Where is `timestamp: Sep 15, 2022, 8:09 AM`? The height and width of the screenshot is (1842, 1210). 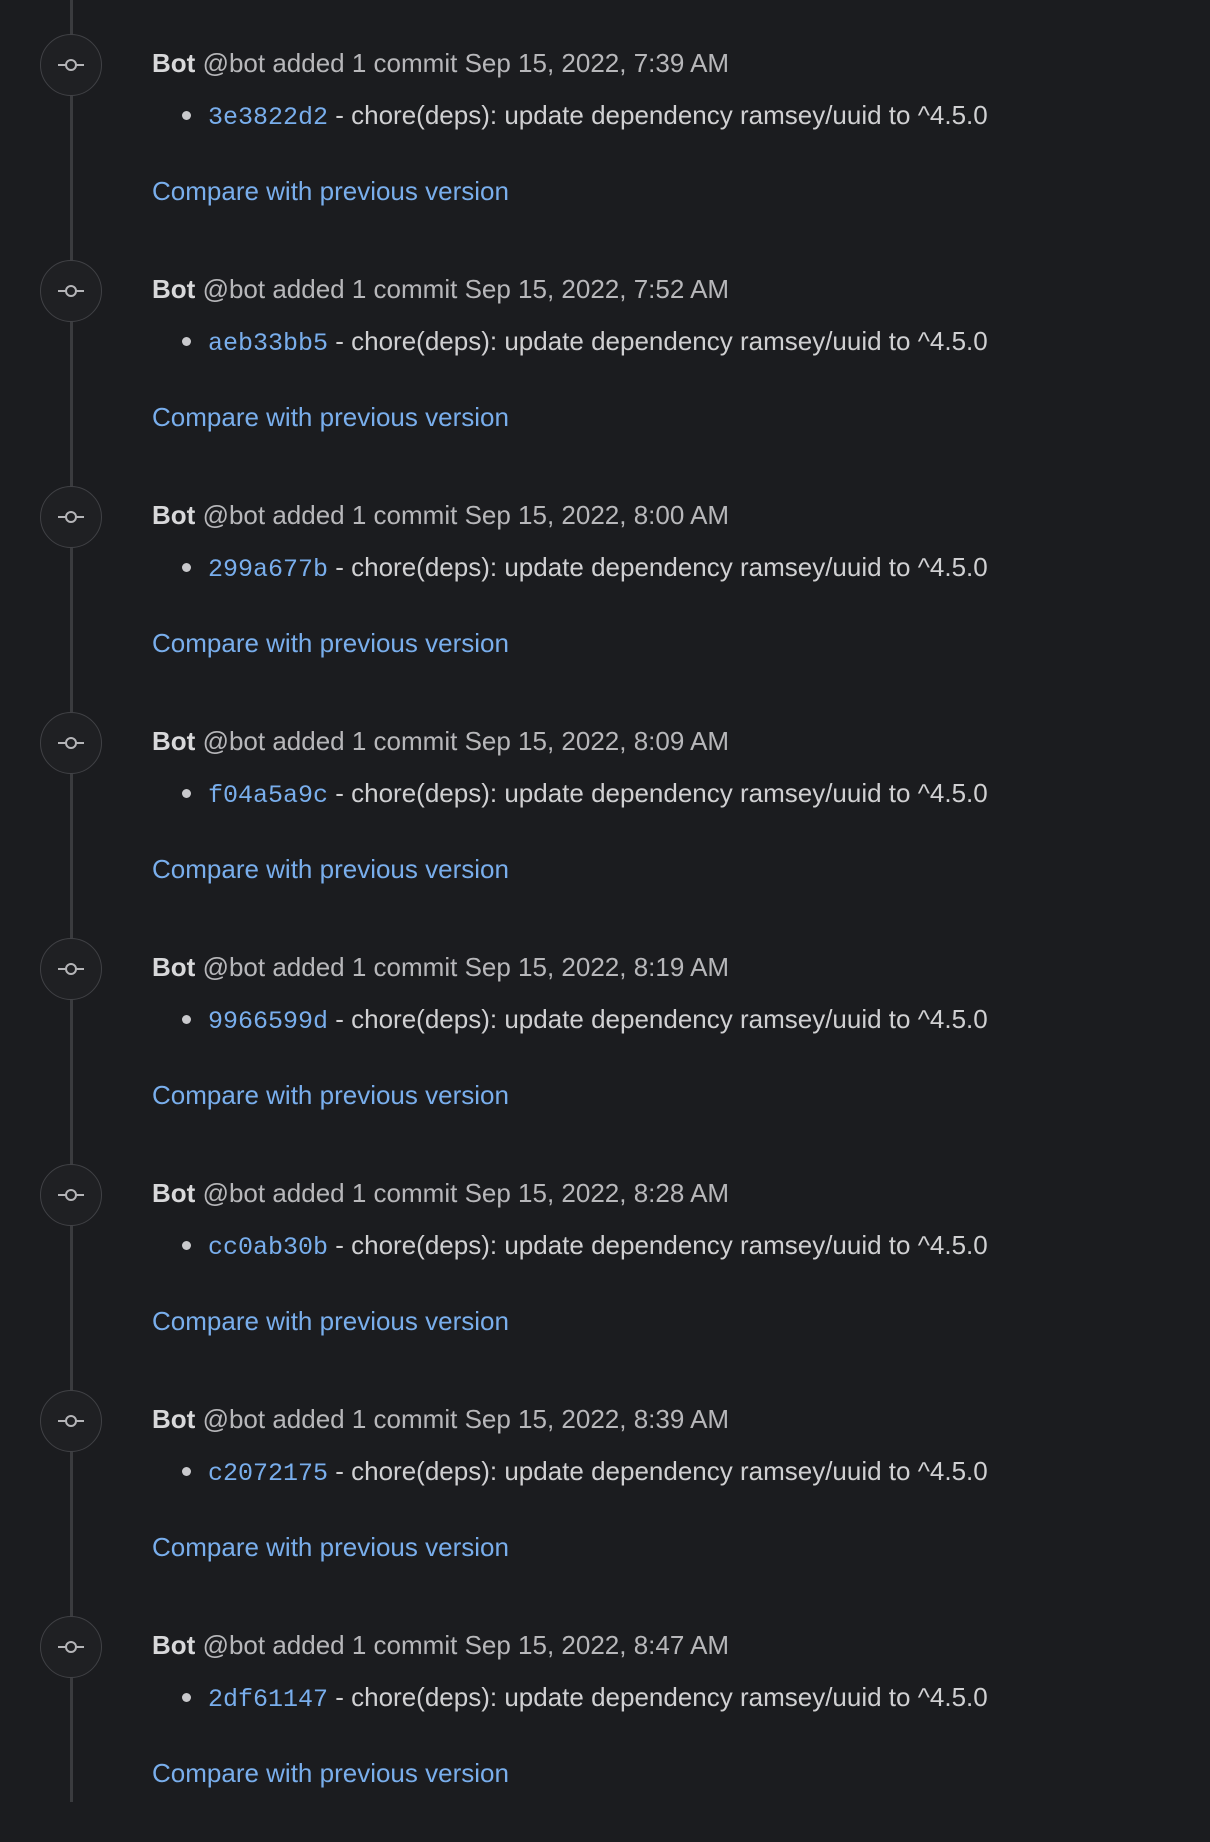
timestamp: Sep 15, 2022, 8:09 AM is located at coordinates (597, 741).